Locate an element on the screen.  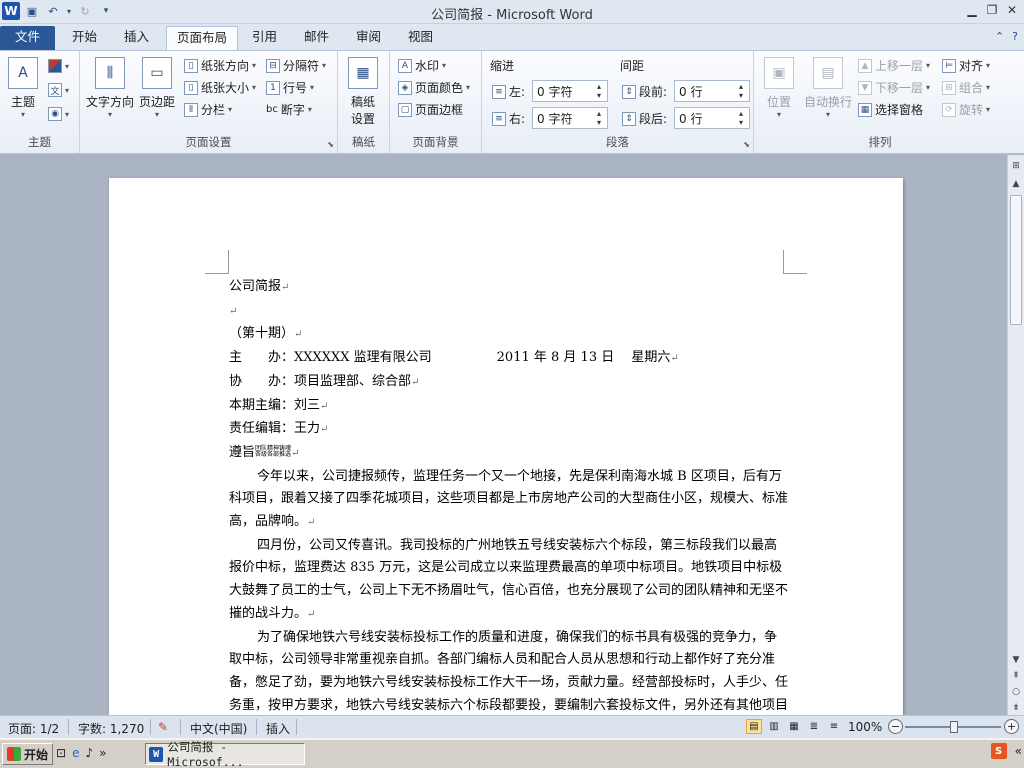
zoom-in-icon: + is located at coordinates (1011, 726).